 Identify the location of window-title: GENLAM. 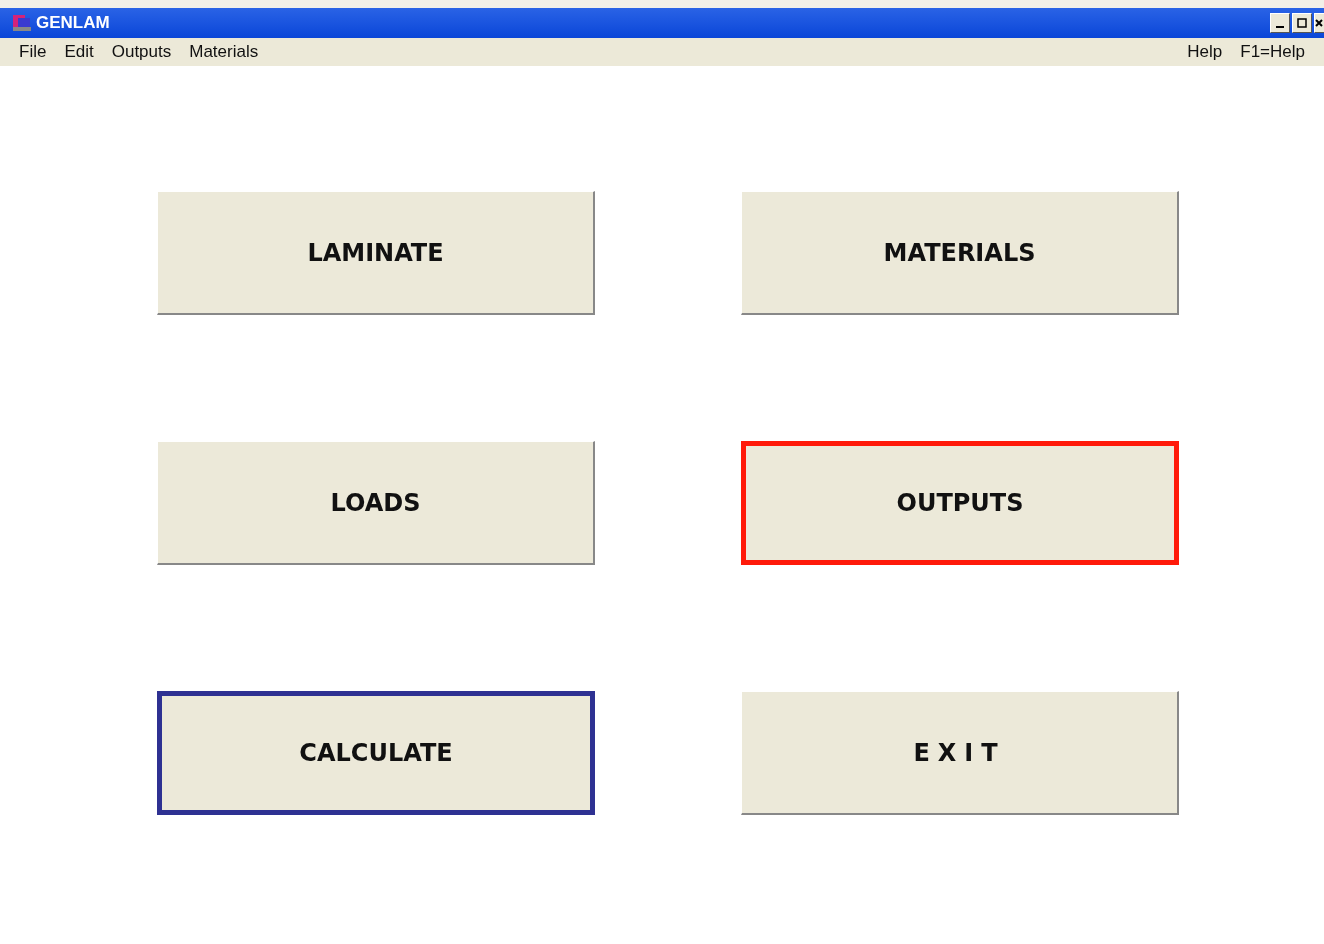
(73, 23).